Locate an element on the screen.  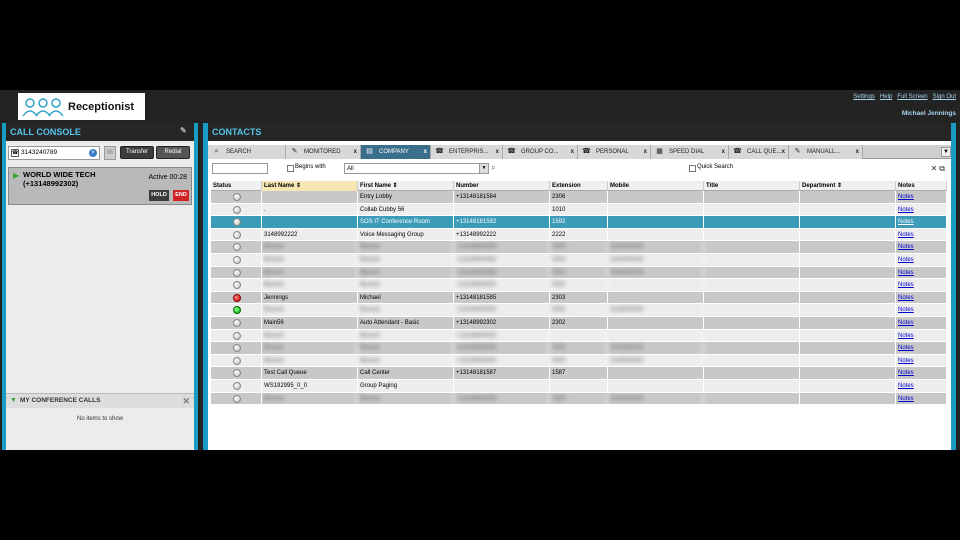
column-header-extension: Extension is located at coordinates (579, 186).